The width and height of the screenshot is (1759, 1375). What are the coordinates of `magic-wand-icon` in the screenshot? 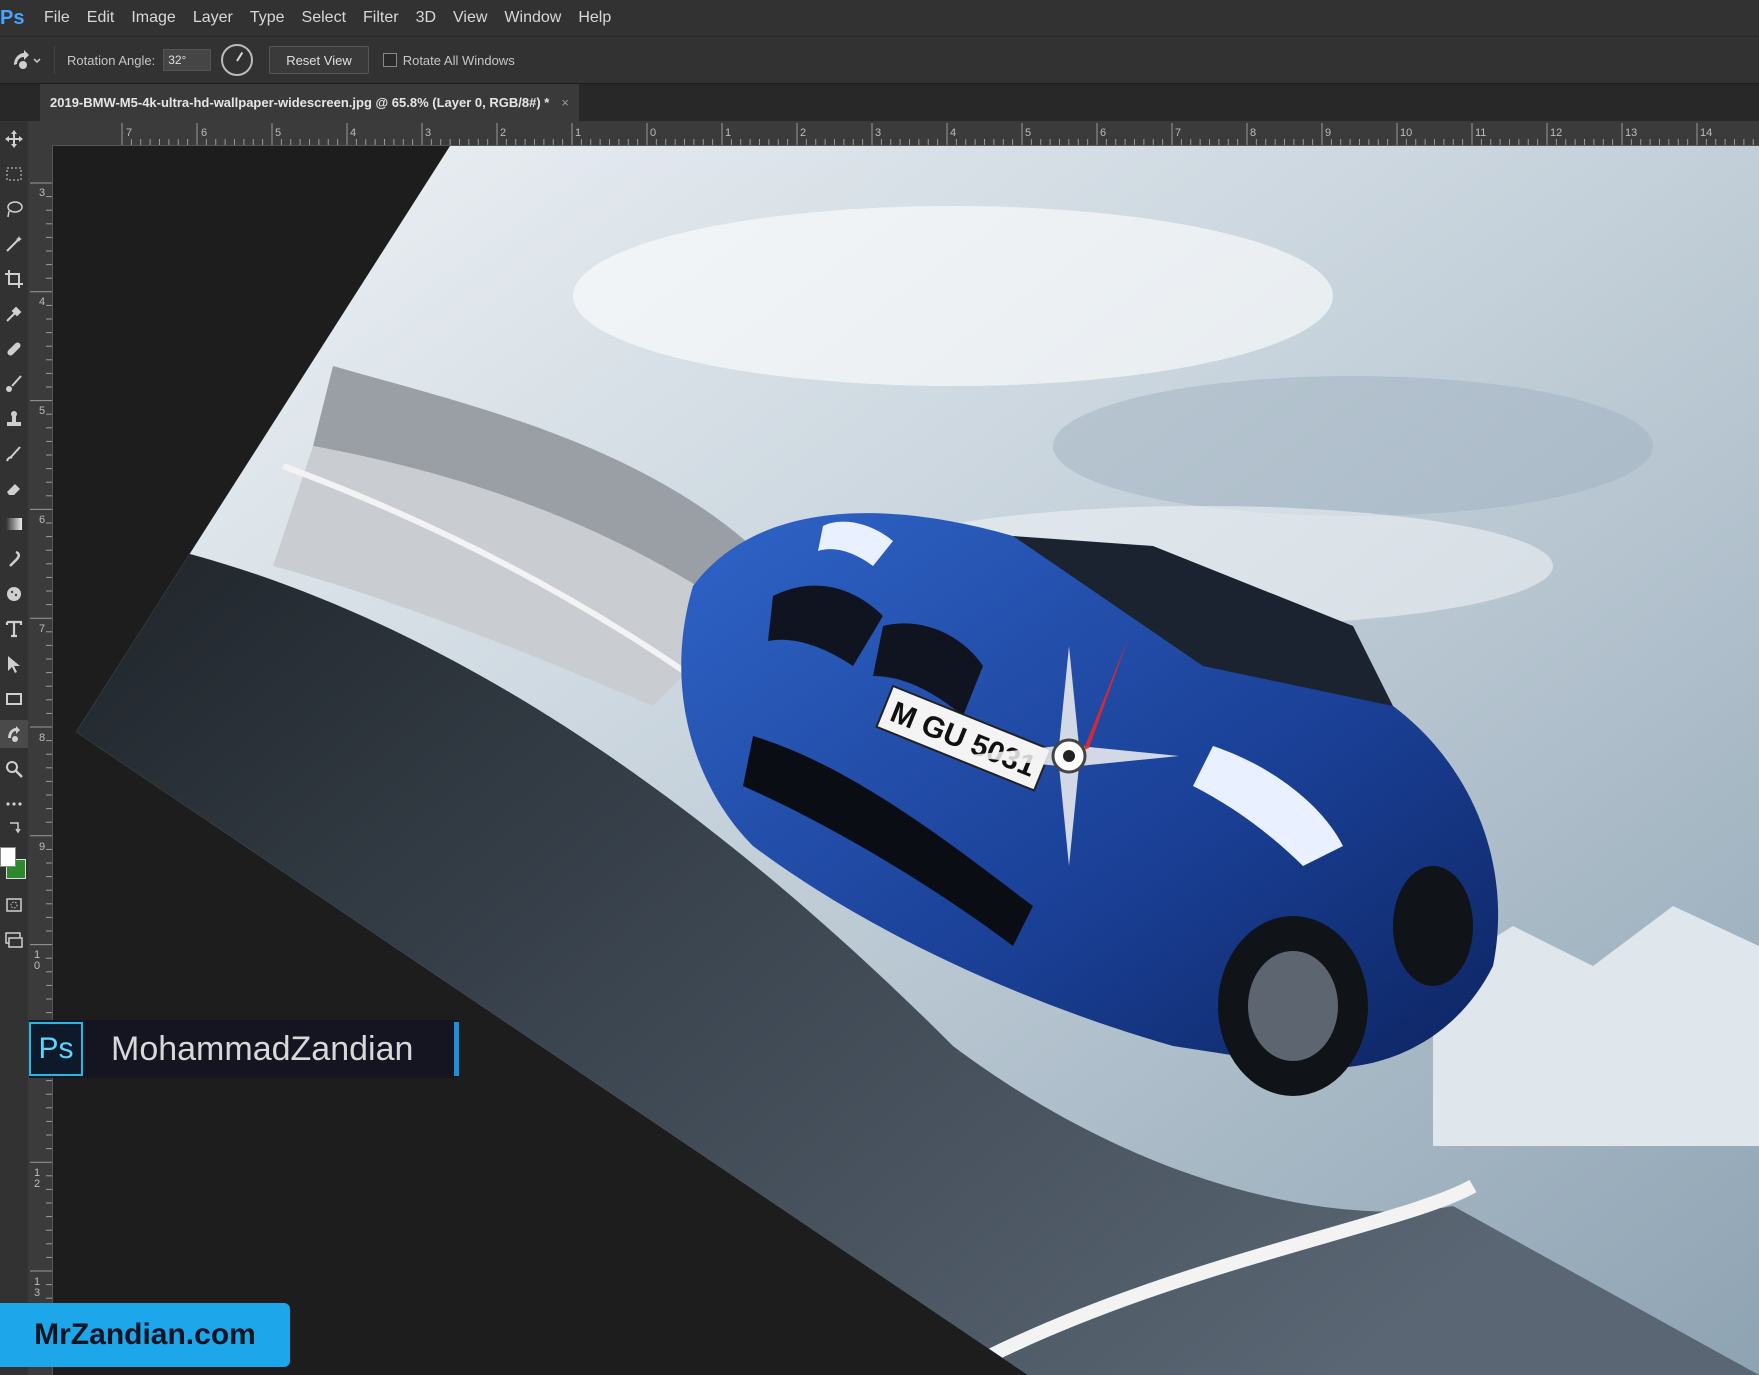 It's located at (14, 244).